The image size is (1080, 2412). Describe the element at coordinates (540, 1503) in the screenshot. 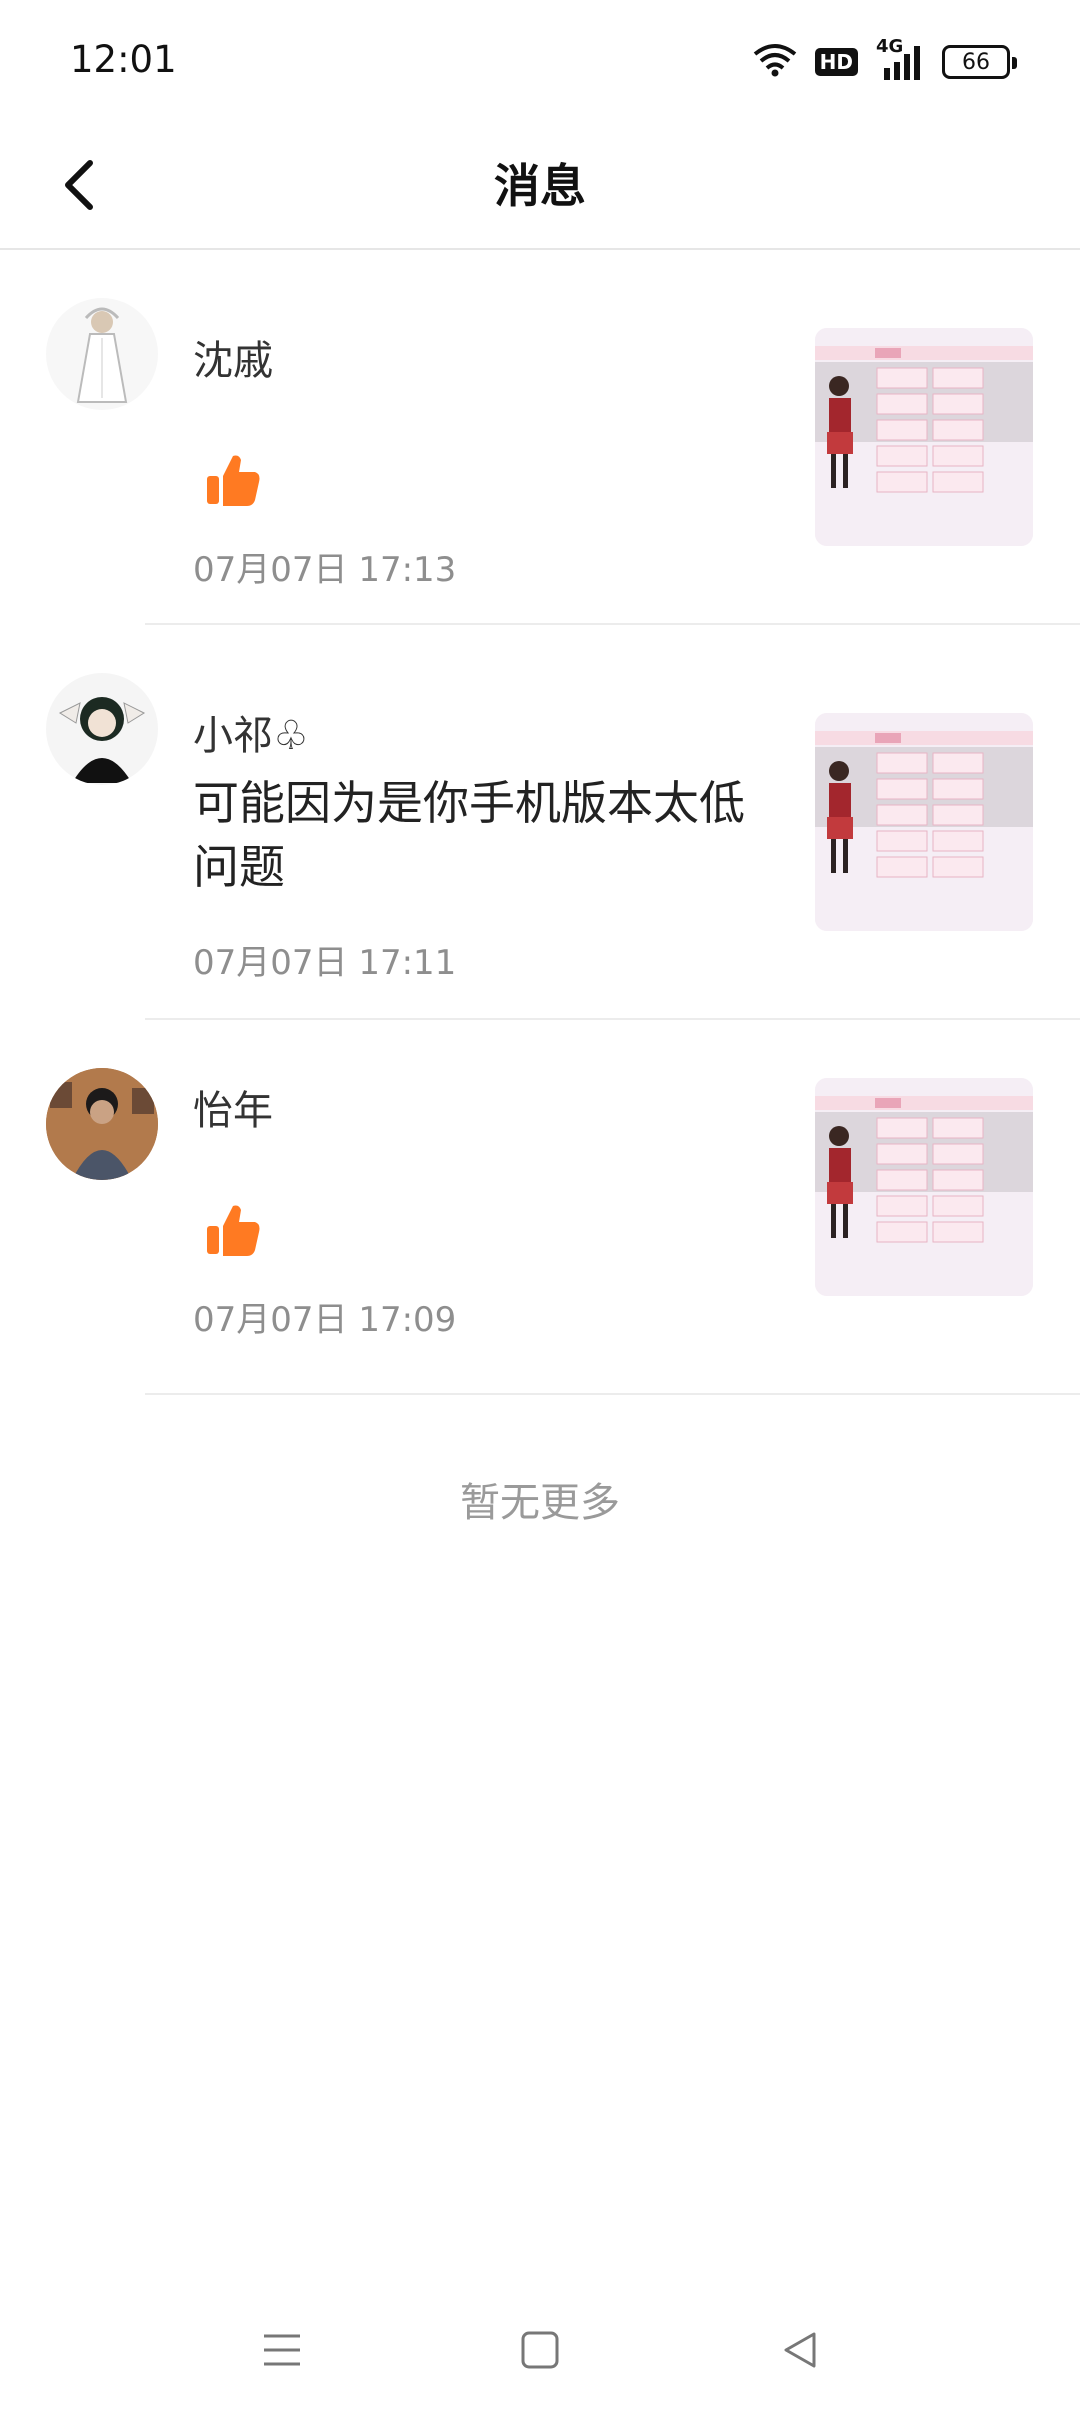

I see `no-more-text: 暂无更多` at that location.